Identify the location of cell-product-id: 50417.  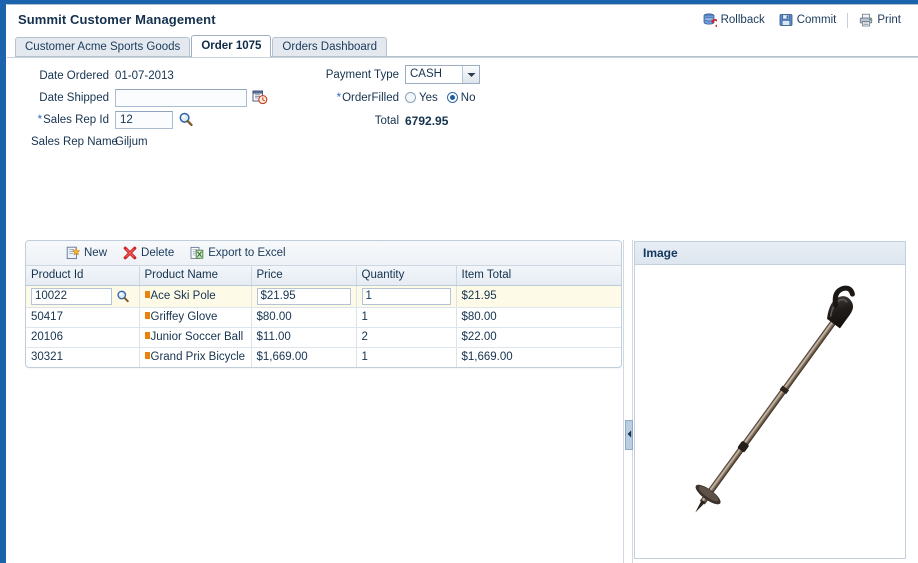
(83, 317).